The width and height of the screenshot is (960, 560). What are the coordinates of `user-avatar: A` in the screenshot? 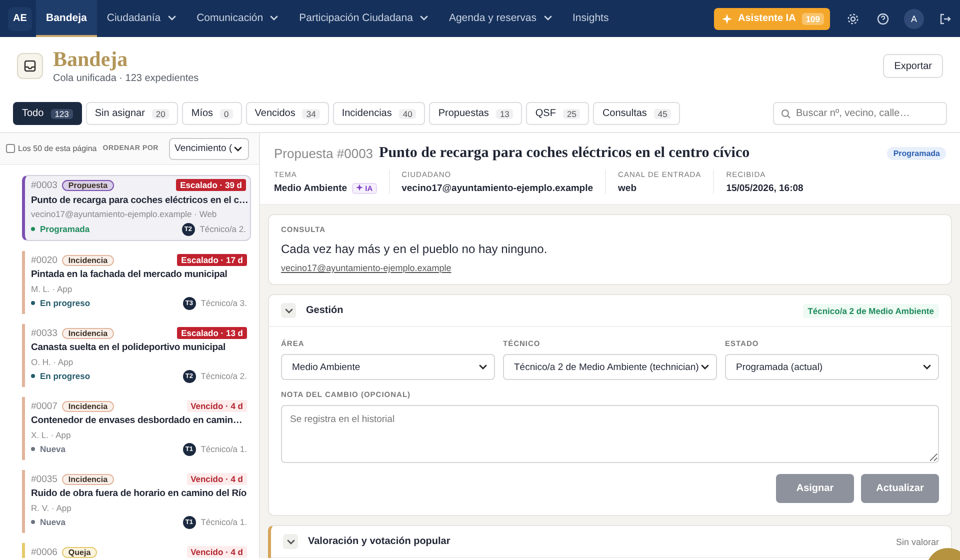 It's located at (914, 18).